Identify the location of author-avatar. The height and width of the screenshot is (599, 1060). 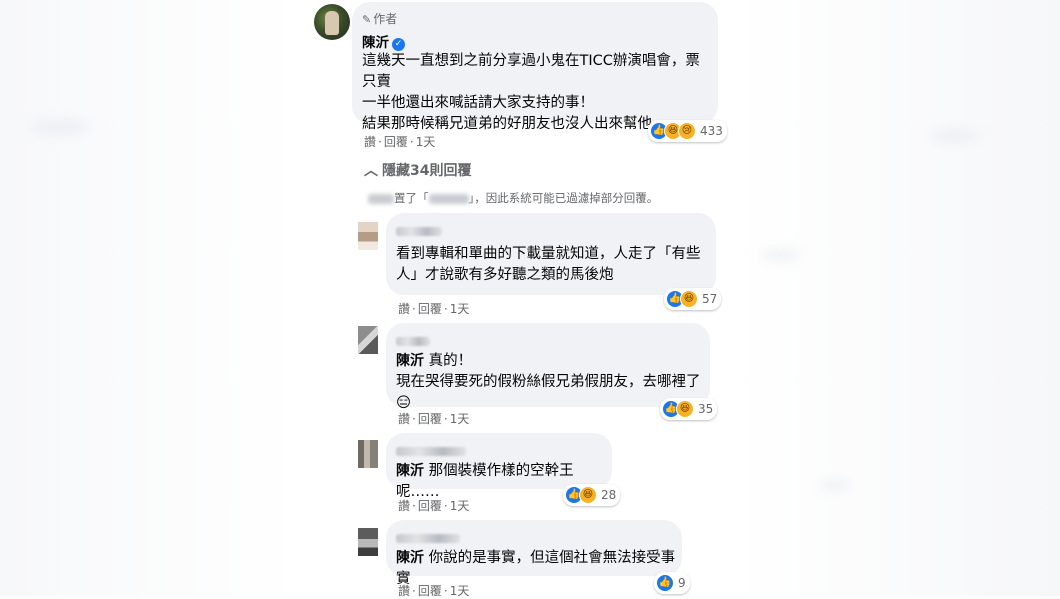
(332, 22).